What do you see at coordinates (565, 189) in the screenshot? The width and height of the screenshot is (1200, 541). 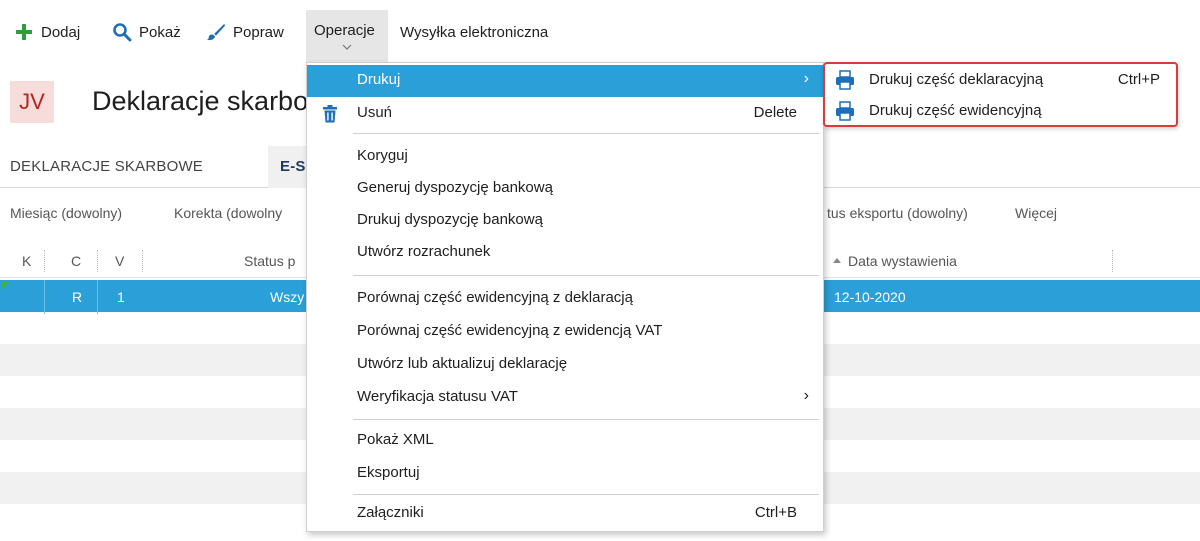 I see `menu-item-generate-bank-order: Generuj dyspozycję bankową` at bounding box center [565, 189].